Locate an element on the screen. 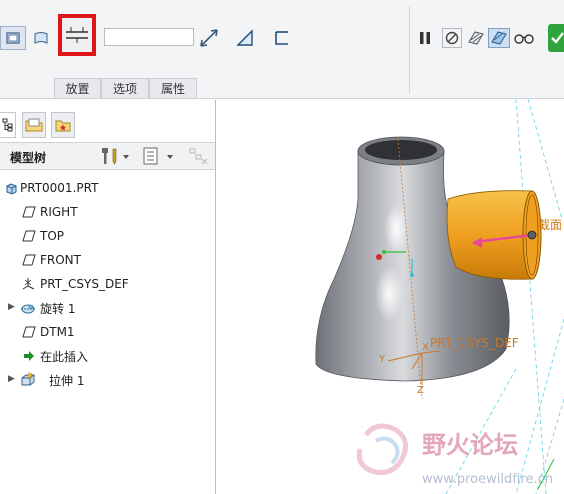  watermark-url: www.proewildfire.cn is located at coordinates (487, 479).